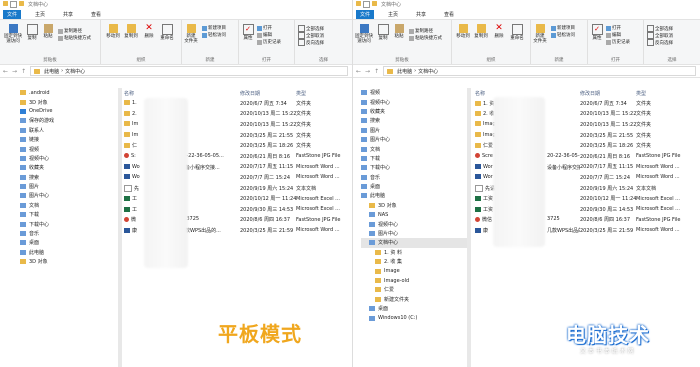 This screenshot has width=700, height=367. Describe the element at coordinates (267, 209) in the screenshot. I see `file-date: 2020/9/30 周三 14:53` at that location.